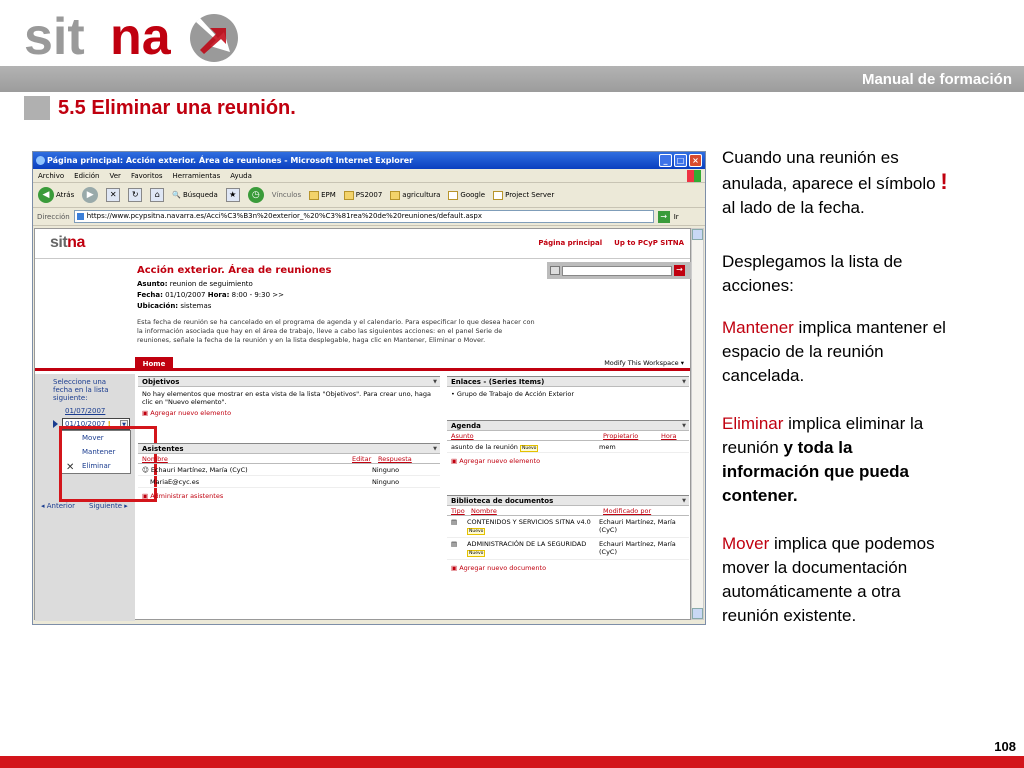 This screenshot has height=768, width=1024. Describe the element at coordinates (362, 195) in the screenshot. I see `link-ps2007: PS2007` at that location.